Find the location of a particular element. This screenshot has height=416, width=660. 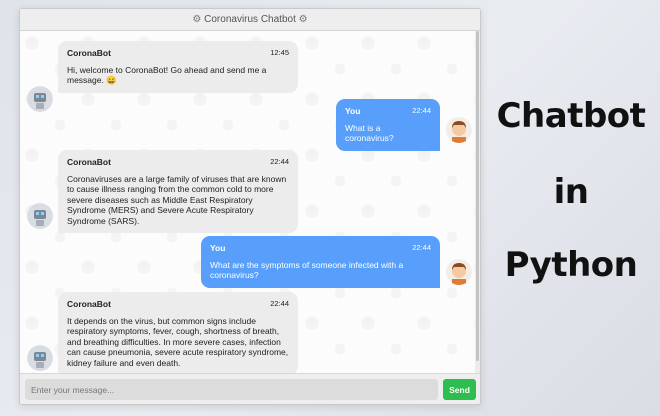

message-time: 12:45 is located at coordinates (279, 52).